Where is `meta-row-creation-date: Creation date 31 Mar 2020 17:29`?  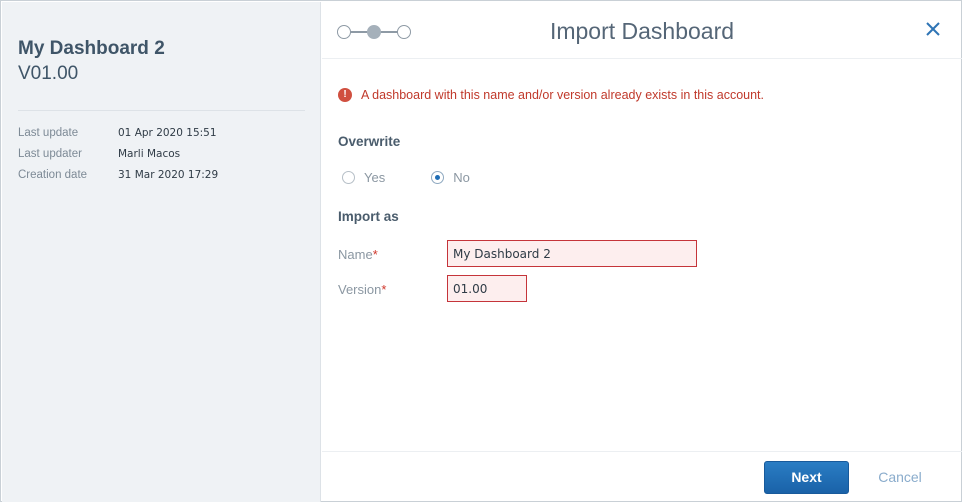
meta-row-creation-date: Creation date 31 Mar 2020 17:29 is located at coordinates (118, 179).